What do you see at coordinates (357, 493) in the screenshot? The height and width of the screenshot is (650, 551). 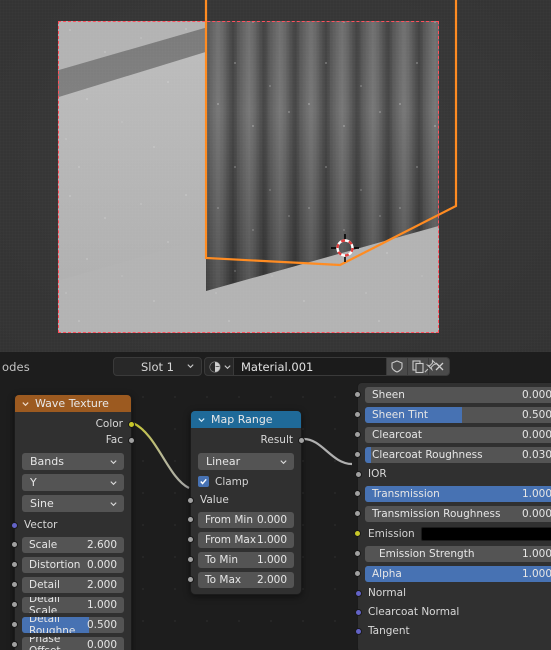 I see `socket-transmission-input` at bounding box center [357, 493].